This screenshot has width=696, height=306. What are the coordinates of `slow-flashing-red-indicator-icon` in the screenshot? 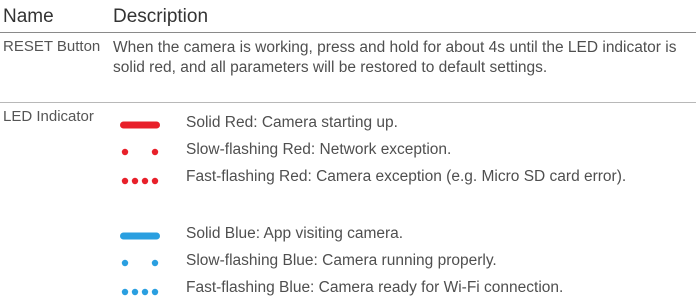 It's located at (149, 150).